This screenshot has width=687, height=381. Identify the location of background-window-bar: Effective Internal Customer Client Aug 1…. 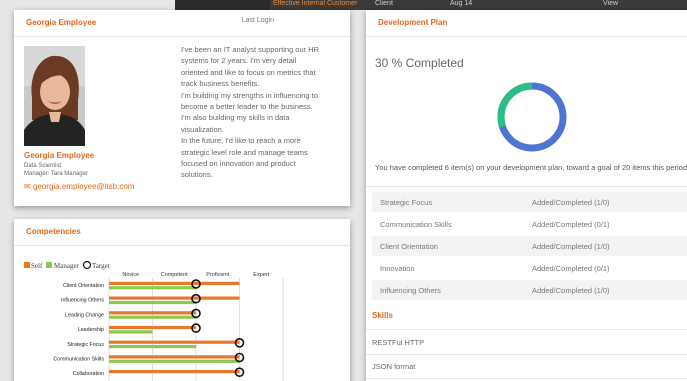
(431, 5).